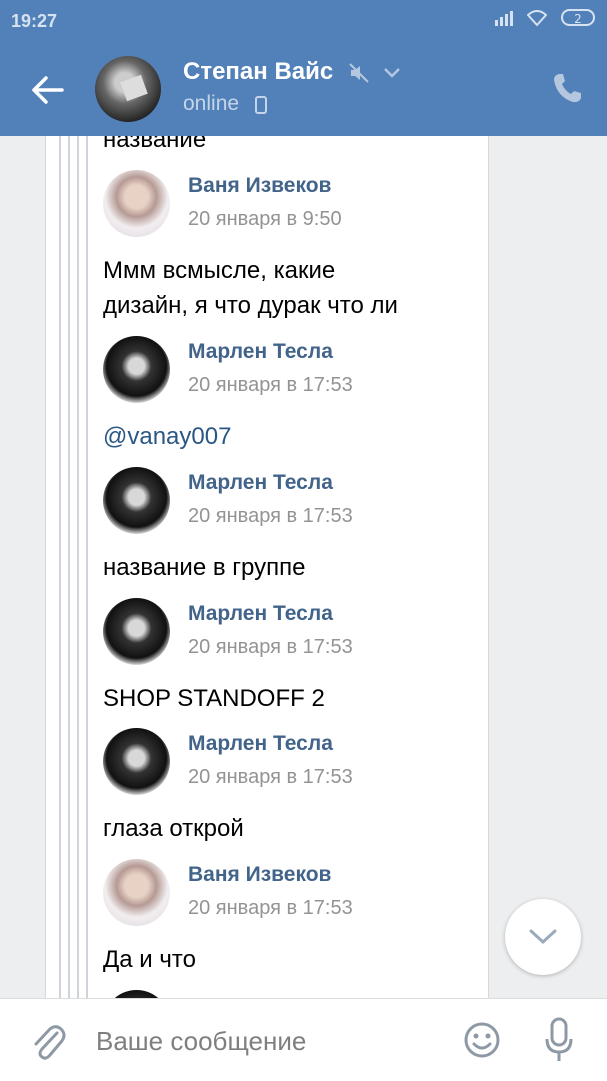  What do you see at coordinates (48, 90) in the screenshot?
I see `back-arrow-icon` at bounding box center [48, 90].